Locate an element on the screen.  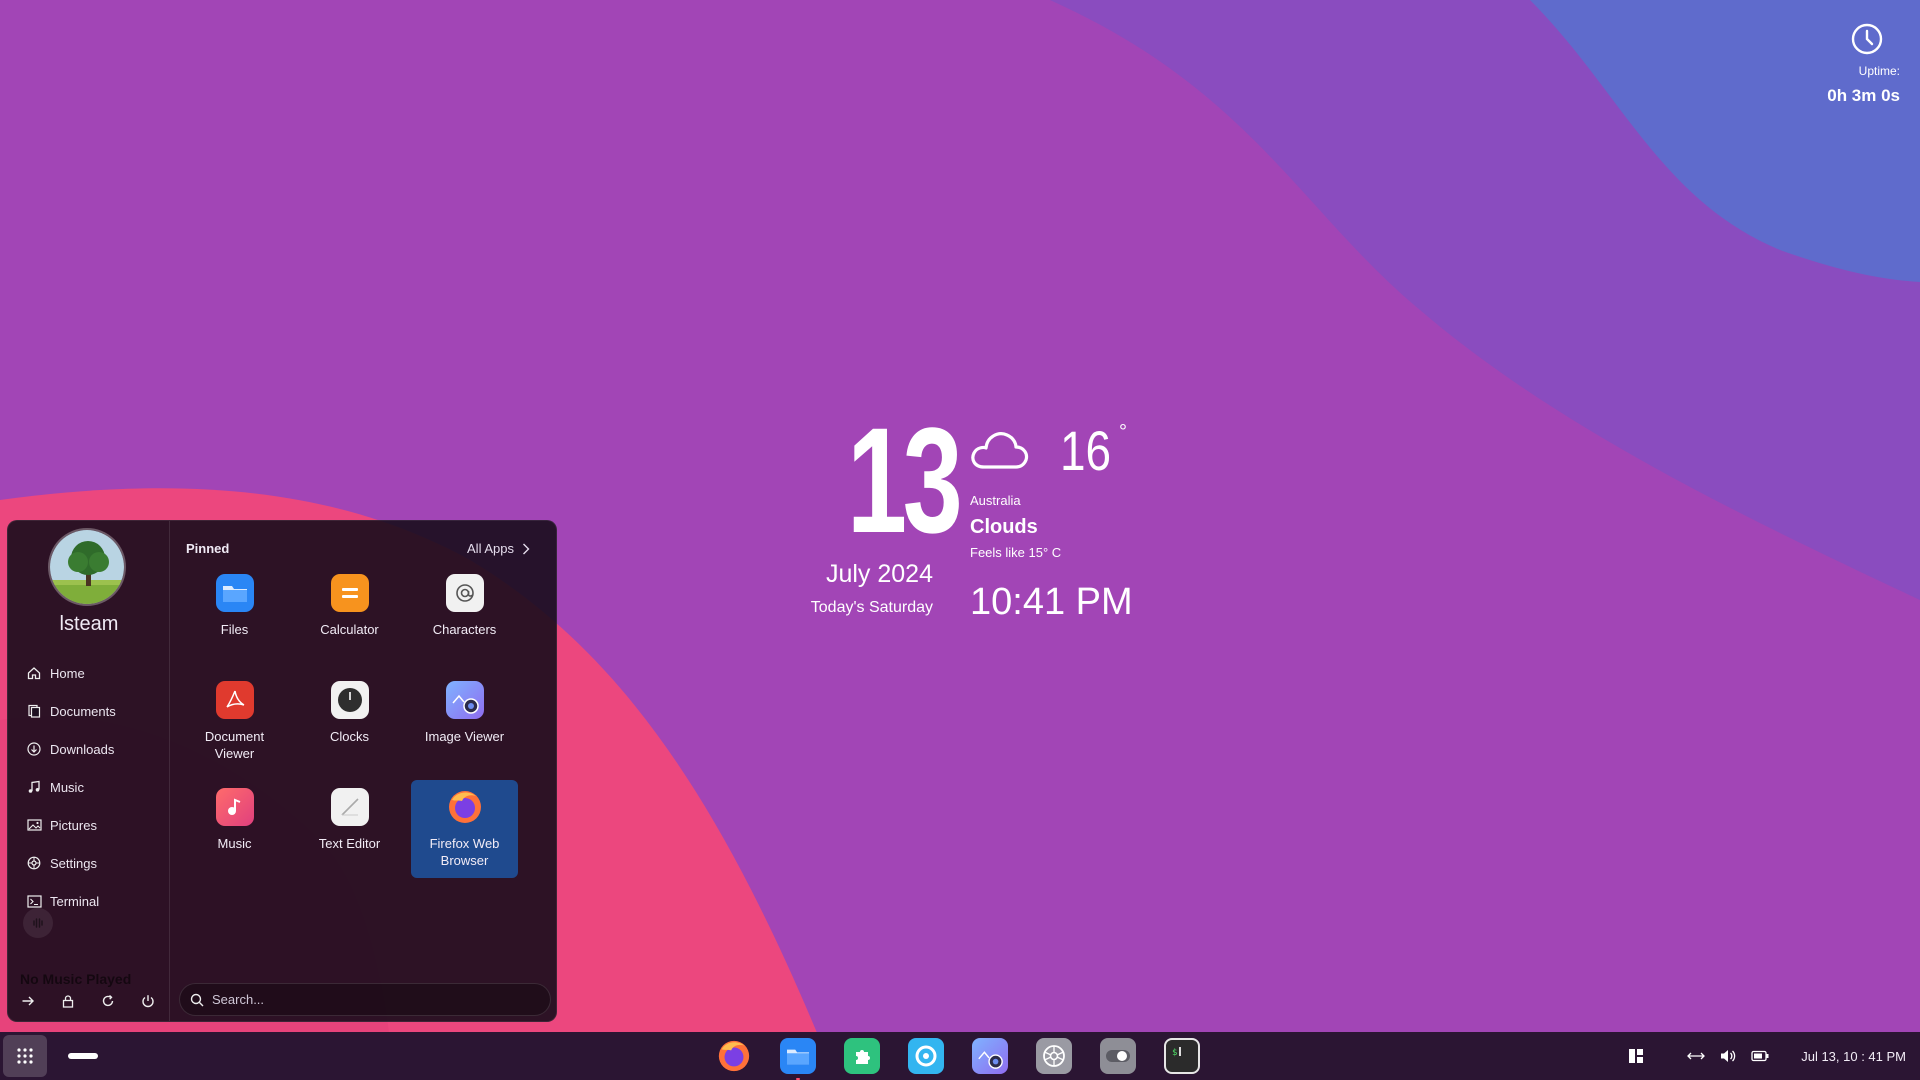
all-apps-label: All Apps is located at coordinates (490, 548).